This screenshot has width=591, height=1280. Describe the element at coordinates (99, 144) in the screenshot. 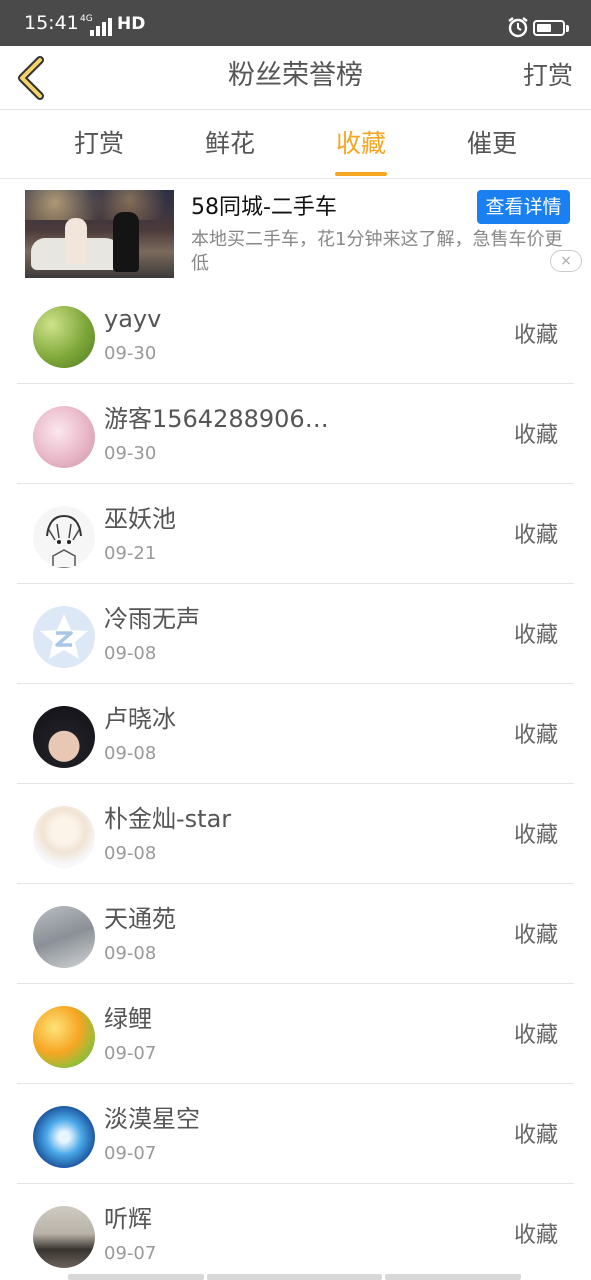

I see `tab-reward: 打赏` at that location.